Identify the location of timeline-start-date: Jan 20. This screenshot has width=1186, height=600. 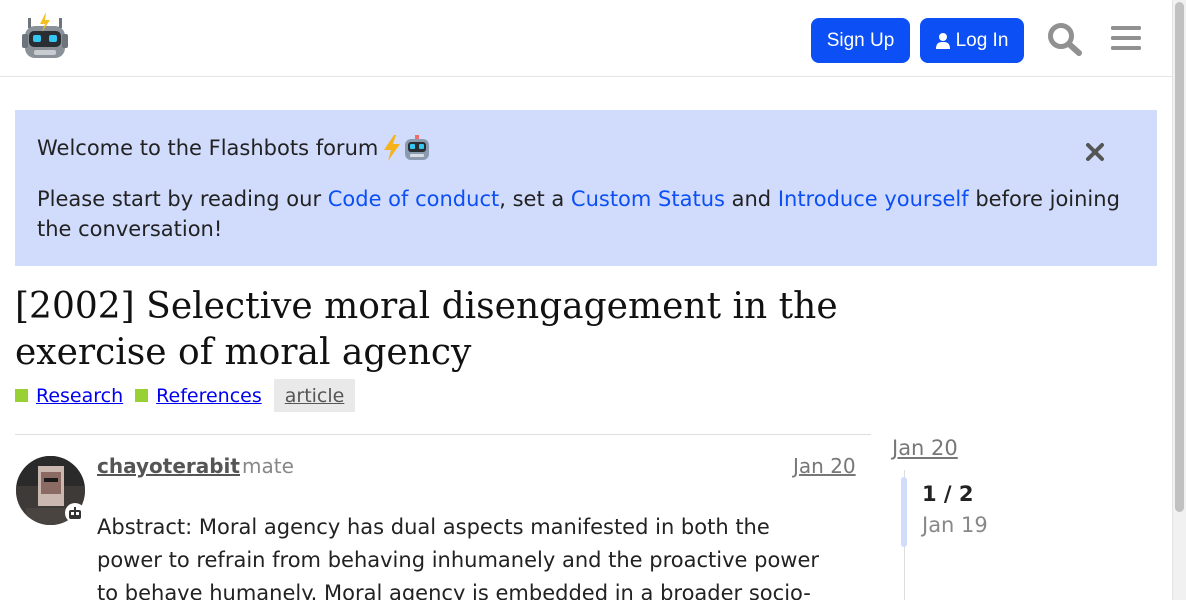
(925, 448).